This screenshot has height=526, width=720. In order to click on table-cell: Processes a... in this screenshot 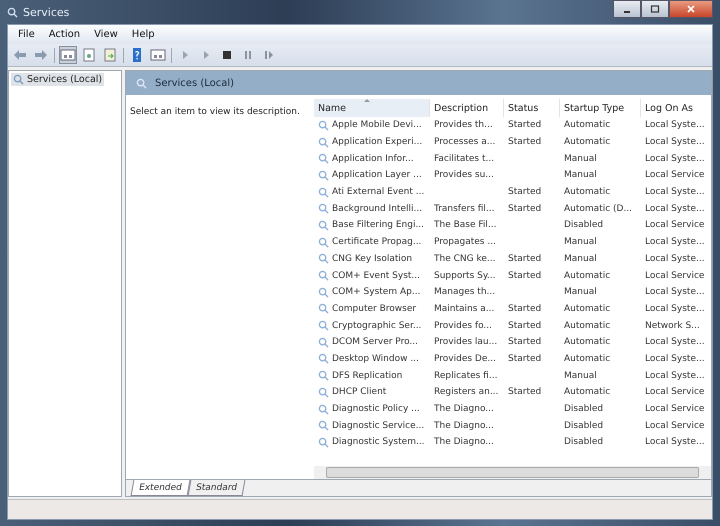, I will do `click(465, 142)`.